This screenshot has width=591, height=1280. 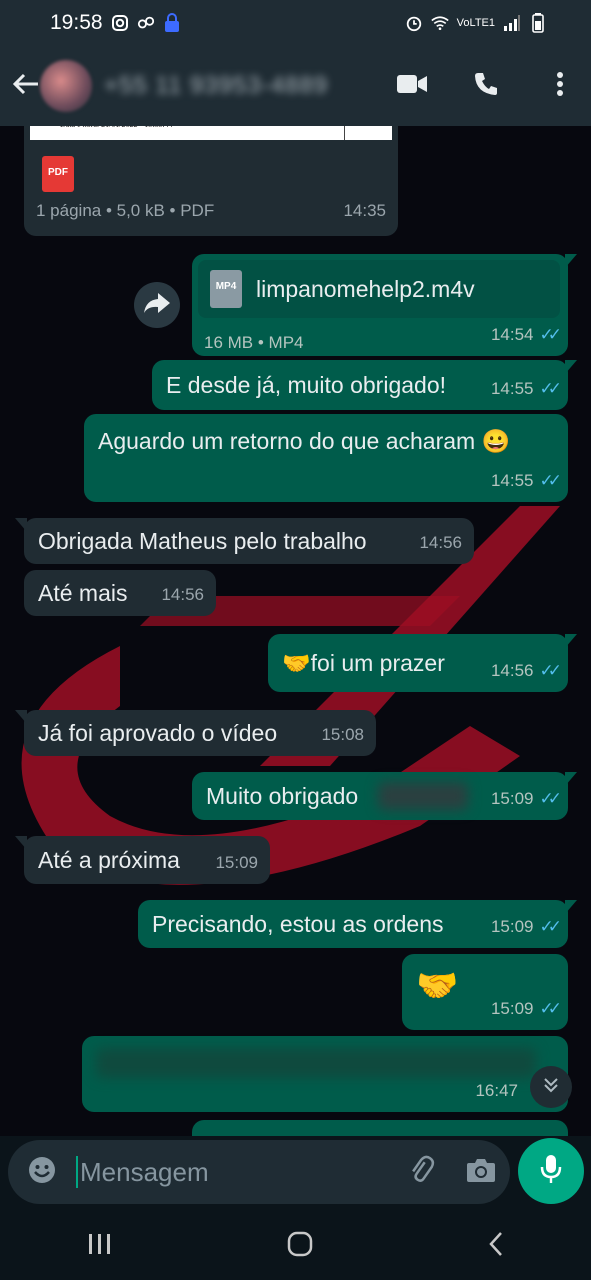 I want to click on recent-apps-button, so click(x=100, y=1246).